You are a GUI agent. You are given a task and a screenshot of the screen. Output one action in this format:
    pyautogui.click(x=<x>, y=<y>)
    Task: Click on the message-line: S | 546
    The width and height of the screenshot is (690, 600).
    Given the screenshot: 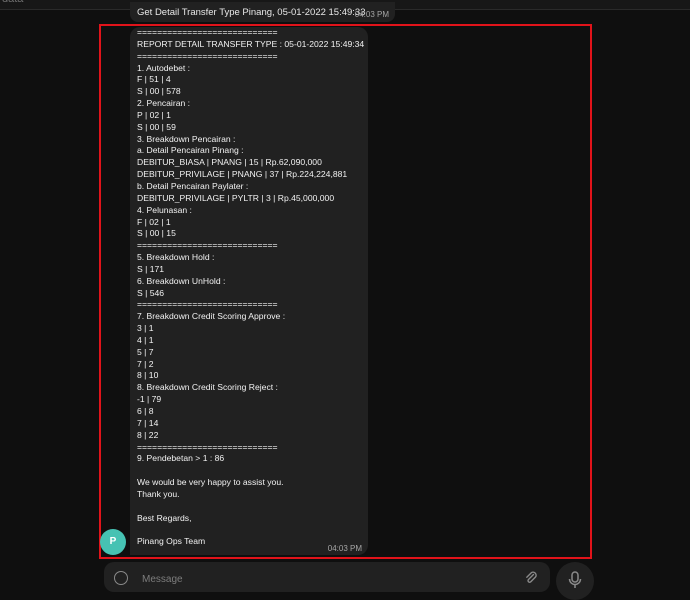 What is the action you would take?
    pyautogui.click(x=151, y=292)
    